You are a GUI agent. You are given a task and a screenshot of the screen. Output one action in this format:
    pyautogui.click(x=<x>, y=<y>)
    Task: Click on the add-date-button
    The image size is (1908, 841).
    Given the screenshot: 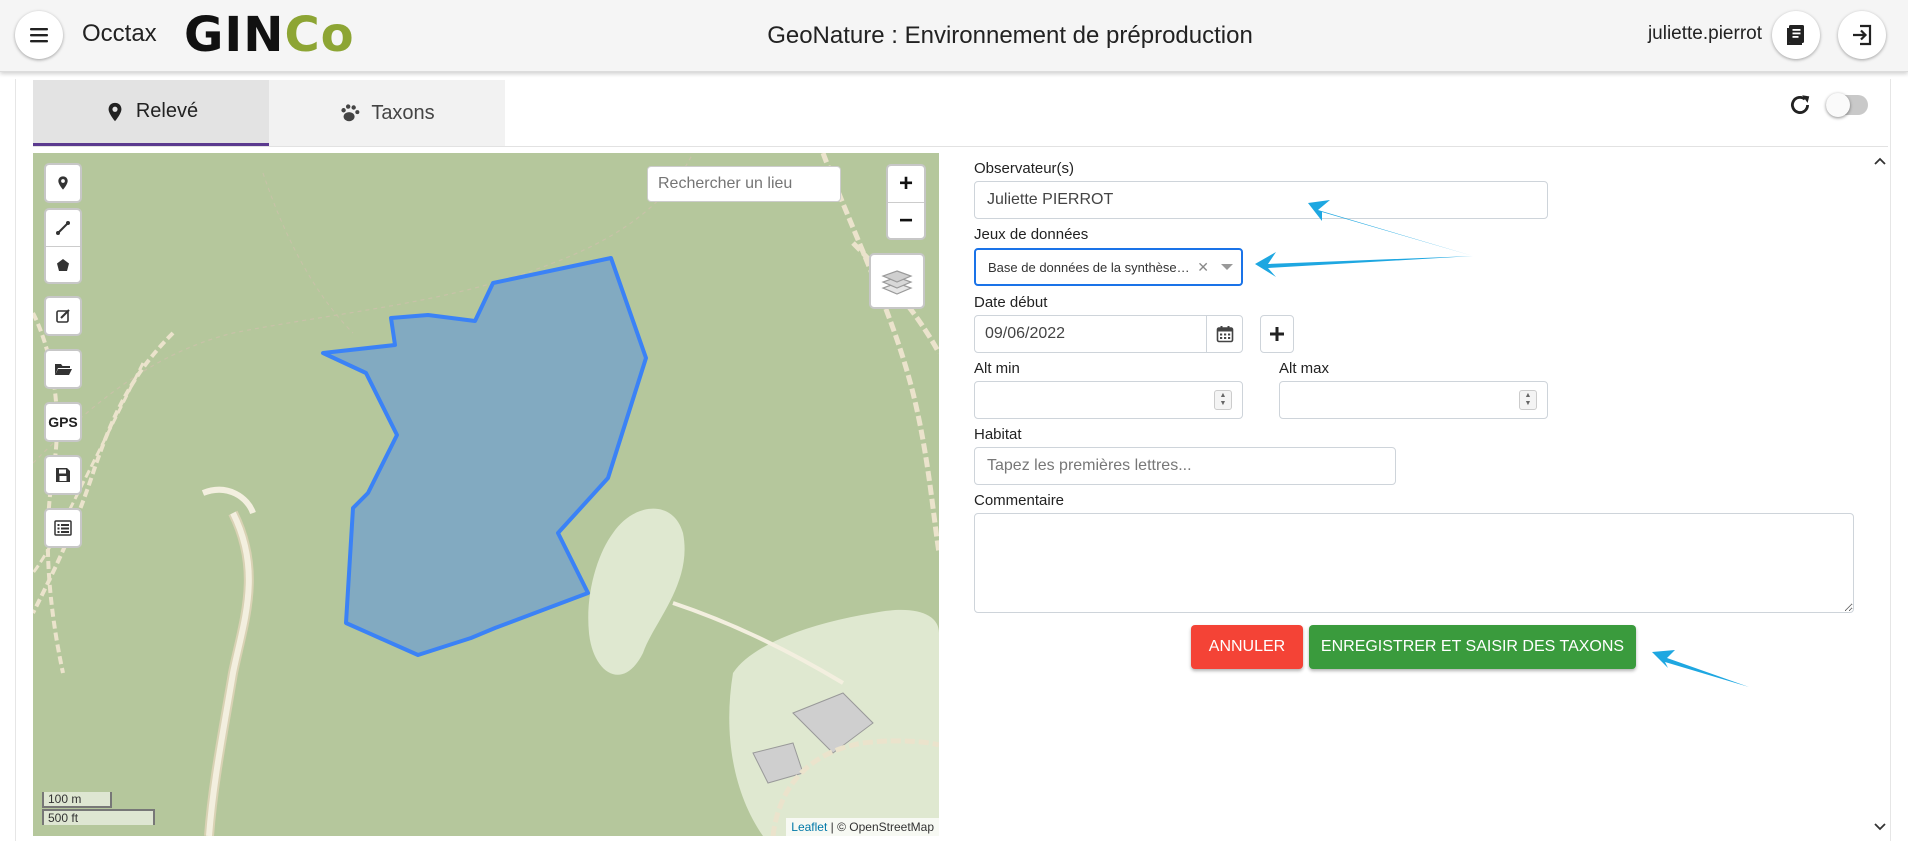 What is the action you would take?
    pyautogui.click(x=1277, y=334)
    